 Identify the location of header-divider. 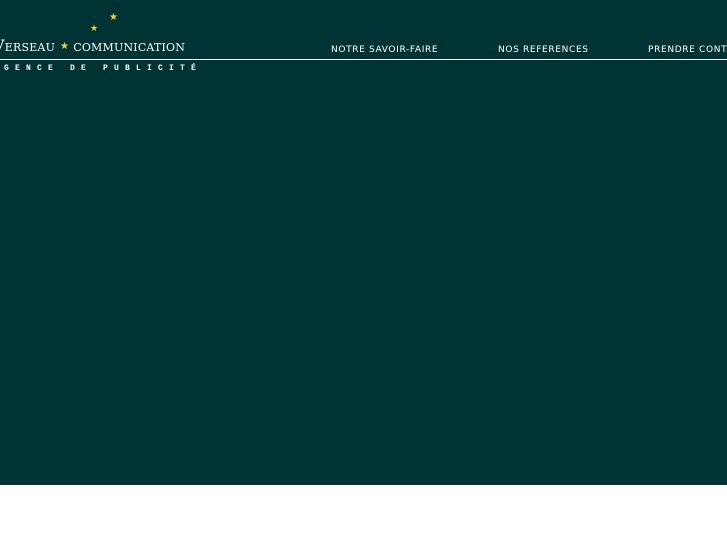
(363, 59).